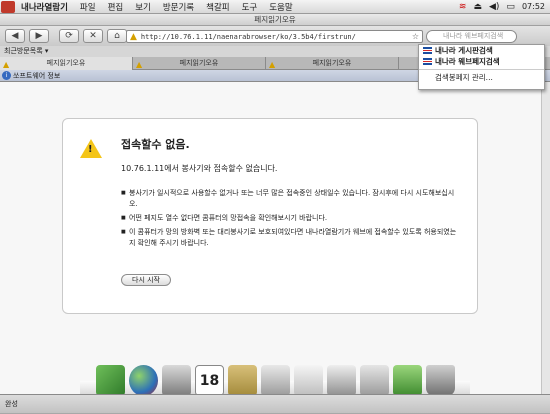  I want to click on list-item: 어떤 페지도 열수 없다면 콤퓨터의 망접속을 확인해보시기 바랍니다., so click(289, 218).